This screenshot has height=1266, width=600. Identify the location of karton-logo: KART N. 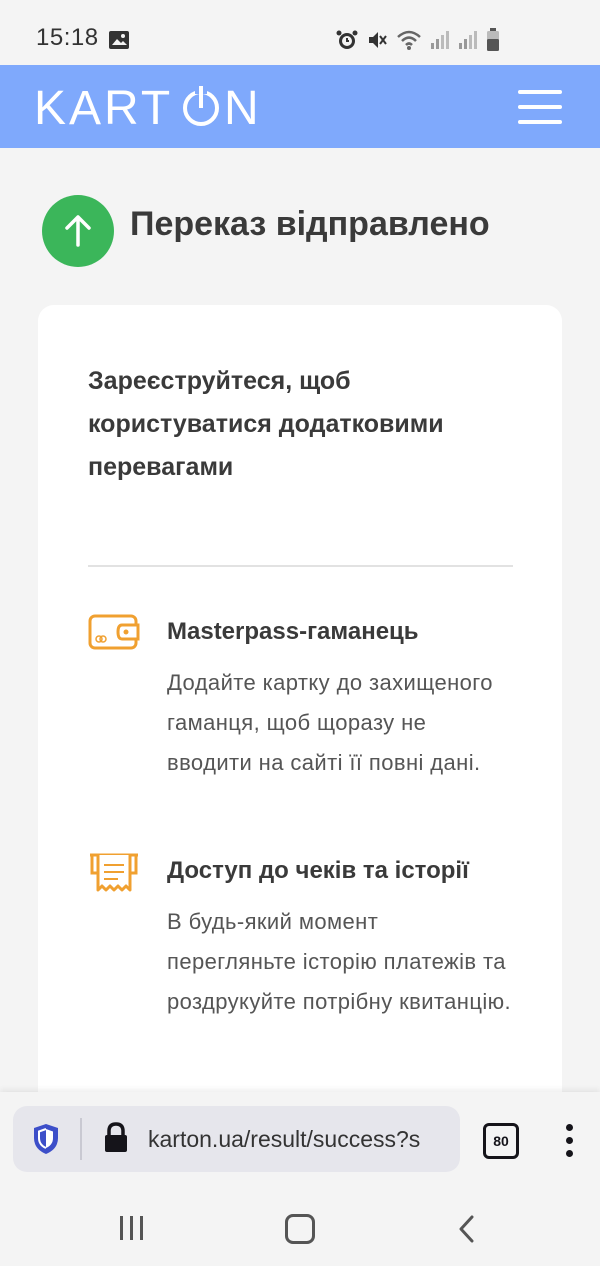
(150, 111).